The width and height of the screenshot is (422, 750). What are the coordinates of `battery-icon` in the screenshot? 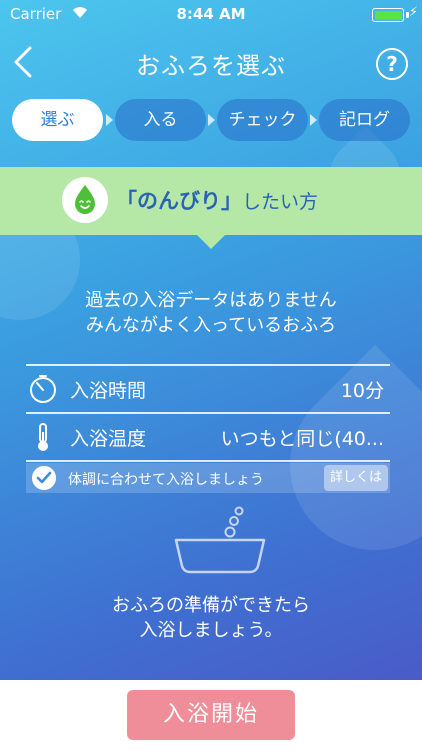 It's located at (388, 15).